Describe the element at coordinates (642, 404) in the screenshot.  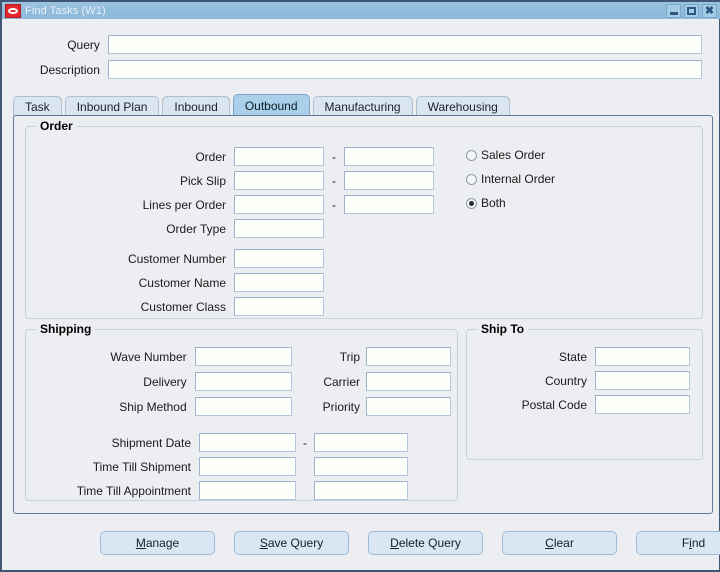
I see `postal-code-input` at that location.